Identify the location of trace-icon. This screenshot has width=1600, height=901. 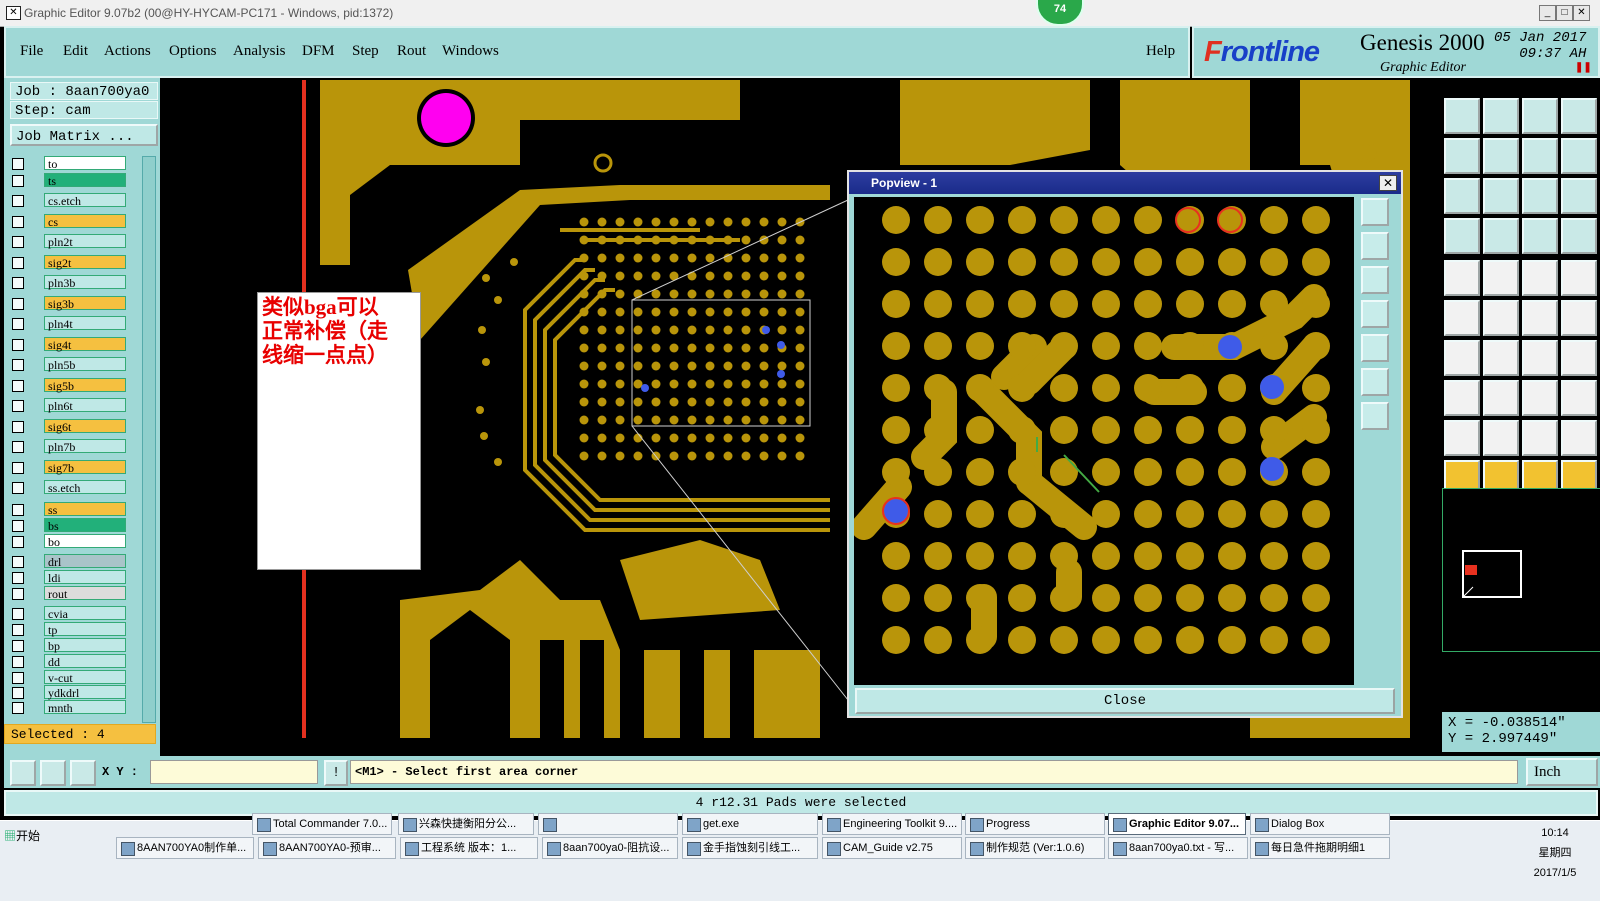
(1501, 398).